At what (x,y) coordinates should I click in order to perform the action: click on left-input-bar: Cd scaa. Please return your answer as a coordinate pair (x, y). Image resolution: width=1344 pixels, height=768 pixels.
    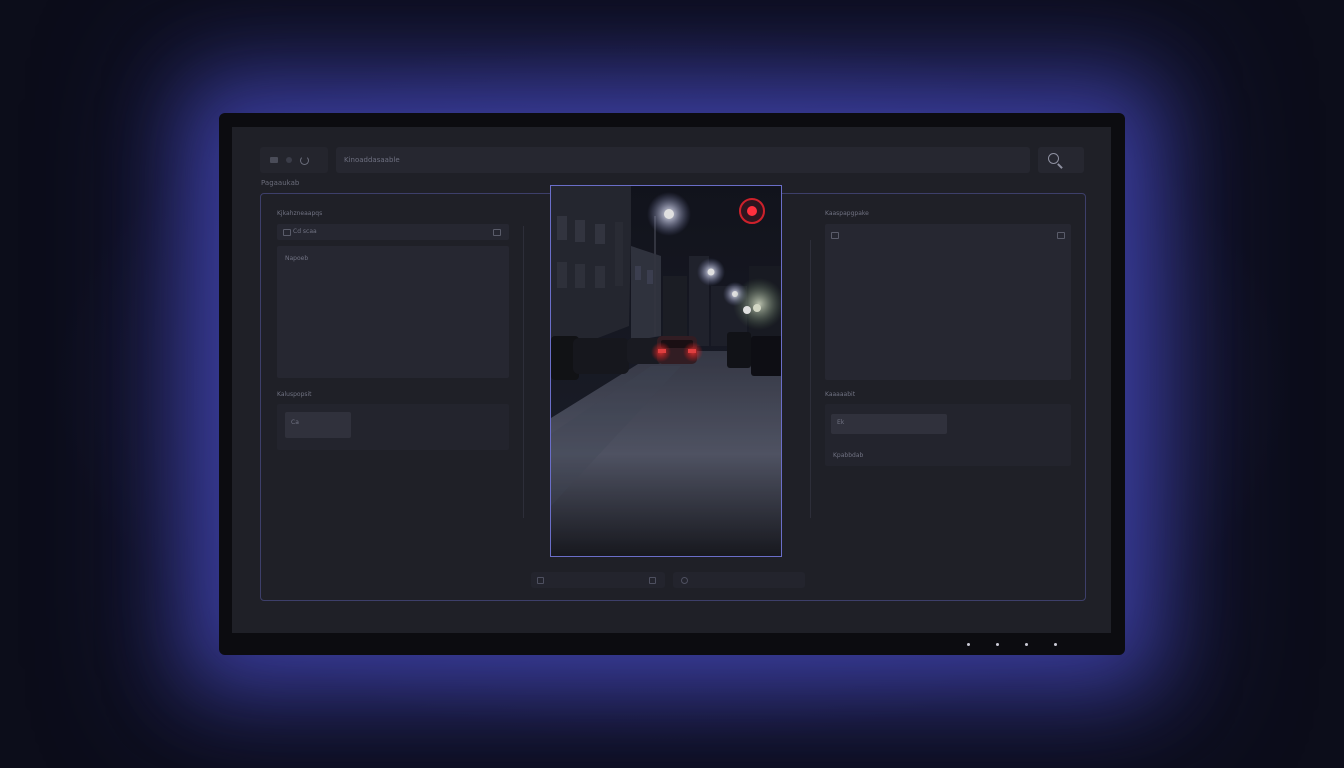
    Looking at the image, I should click on (393, 232).